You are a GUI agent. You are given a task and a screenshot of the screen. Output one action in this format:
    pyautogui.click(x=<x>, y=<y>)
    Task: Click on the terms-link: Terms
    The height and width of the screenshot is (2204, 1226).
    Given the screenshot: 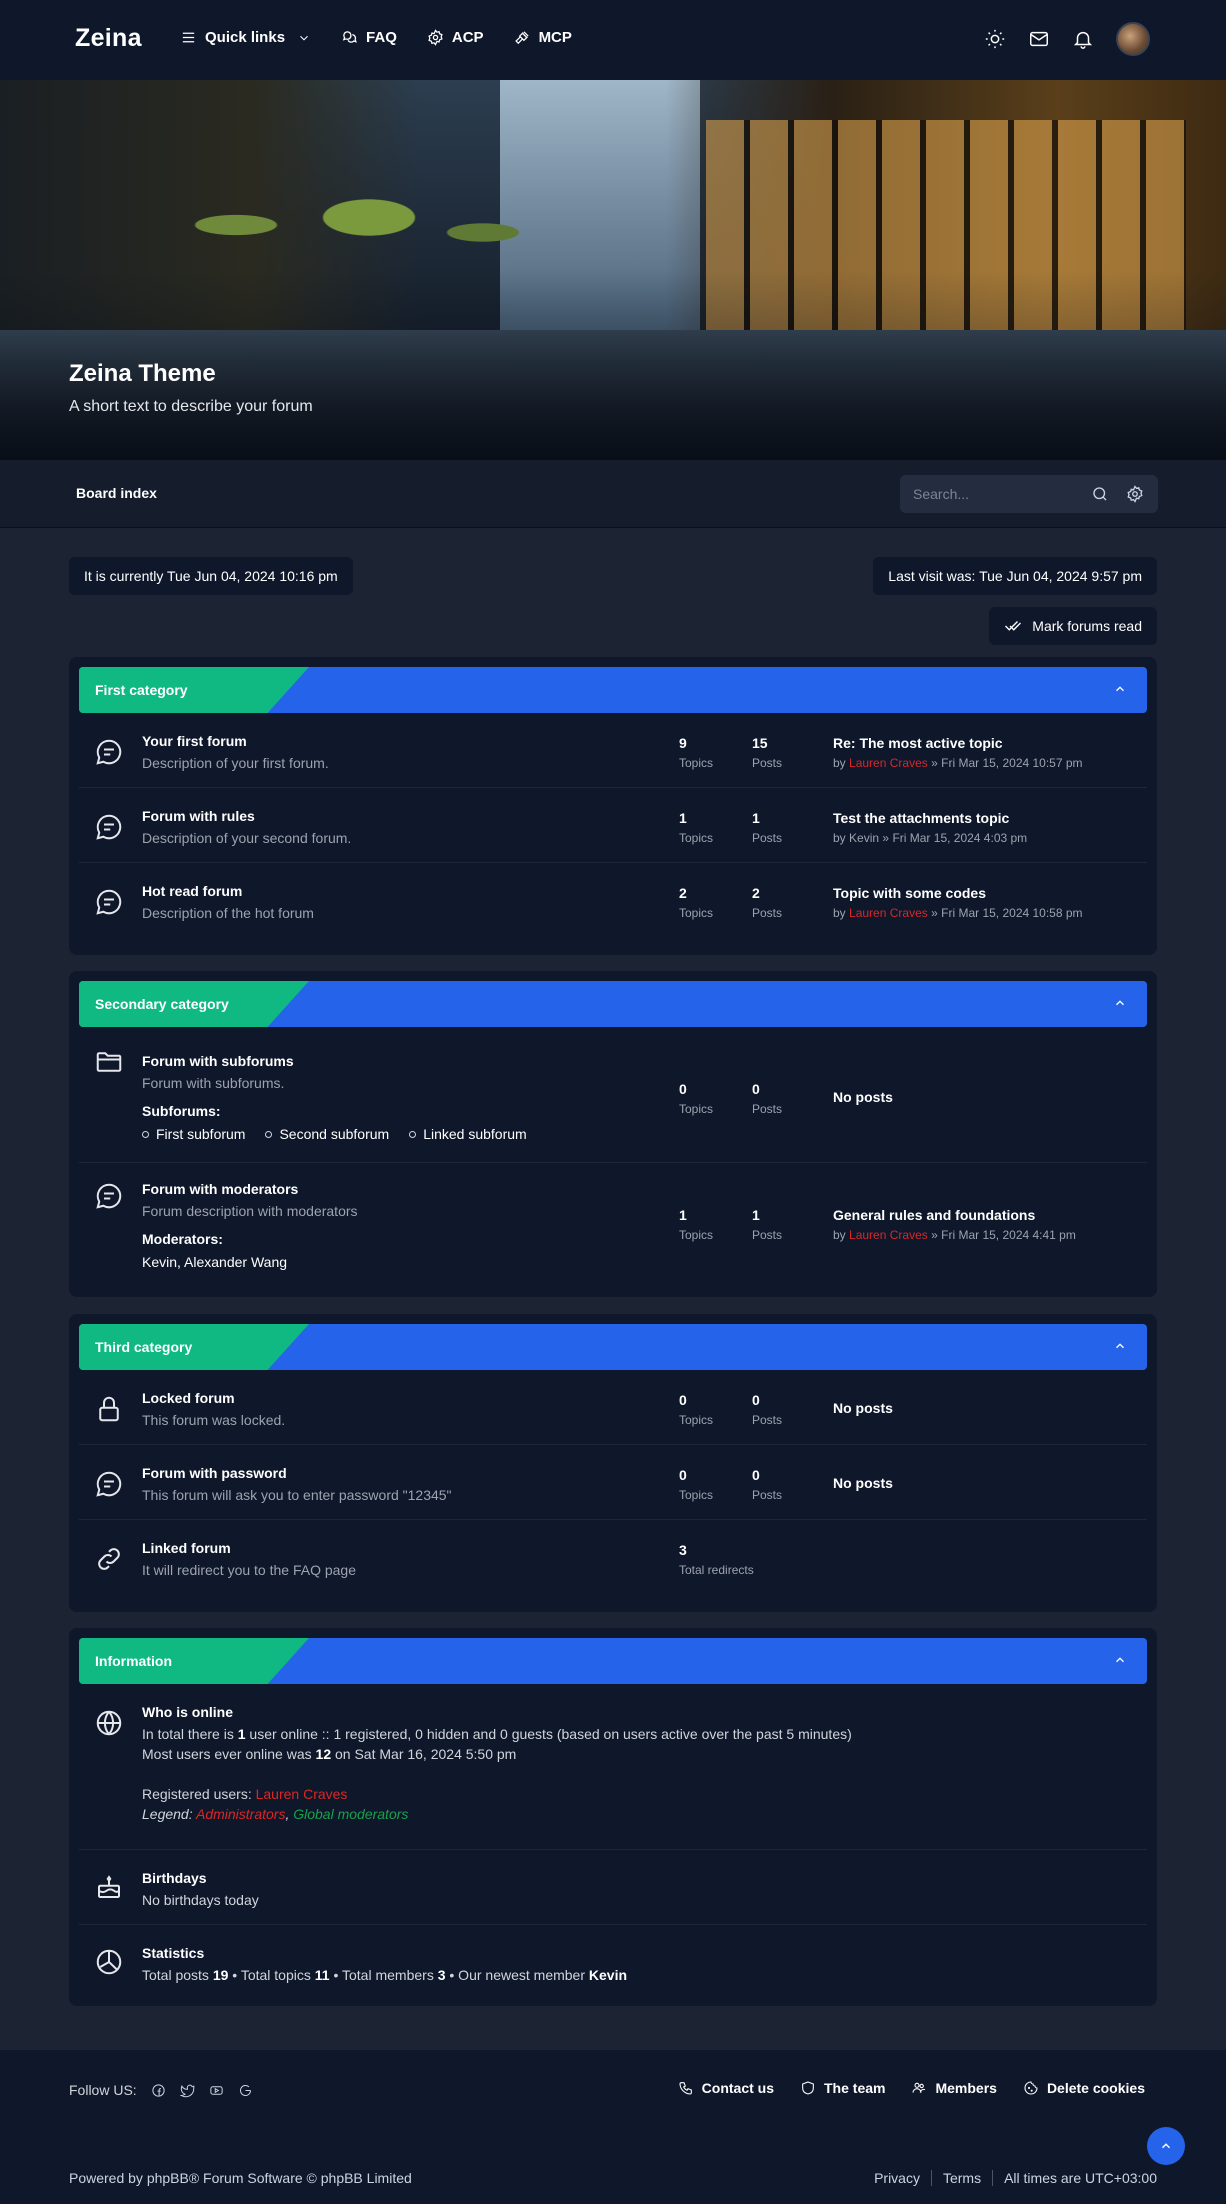 What is the action you would take?
    pyautogui.click(x=961, y=2178)
    